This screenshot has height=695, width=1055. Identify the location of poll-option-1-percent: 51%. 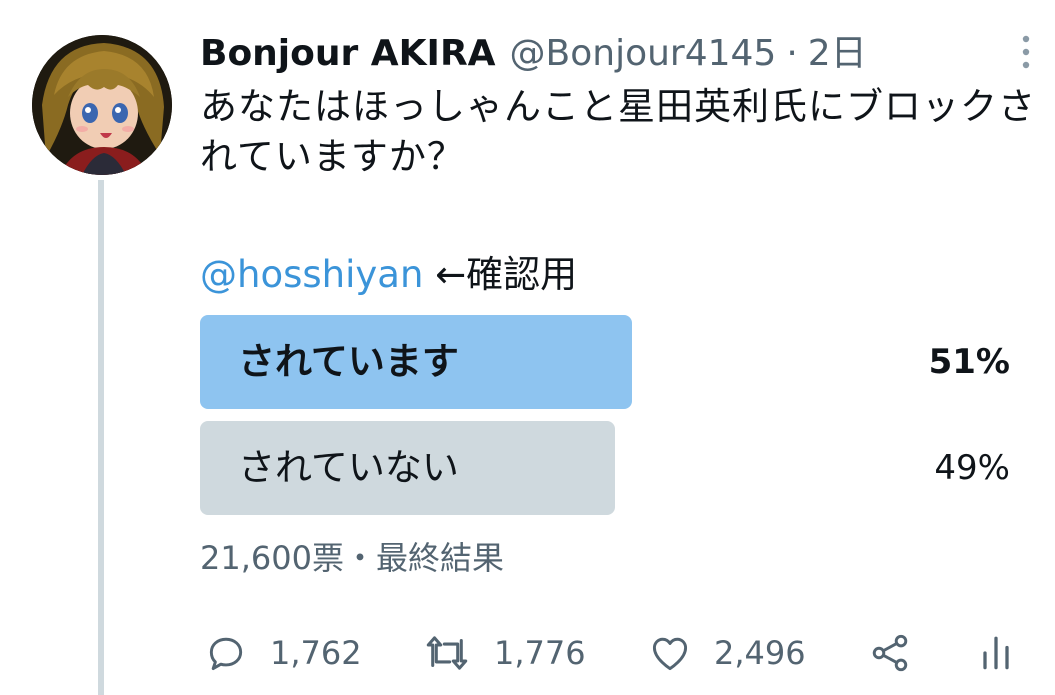
(969, 362).